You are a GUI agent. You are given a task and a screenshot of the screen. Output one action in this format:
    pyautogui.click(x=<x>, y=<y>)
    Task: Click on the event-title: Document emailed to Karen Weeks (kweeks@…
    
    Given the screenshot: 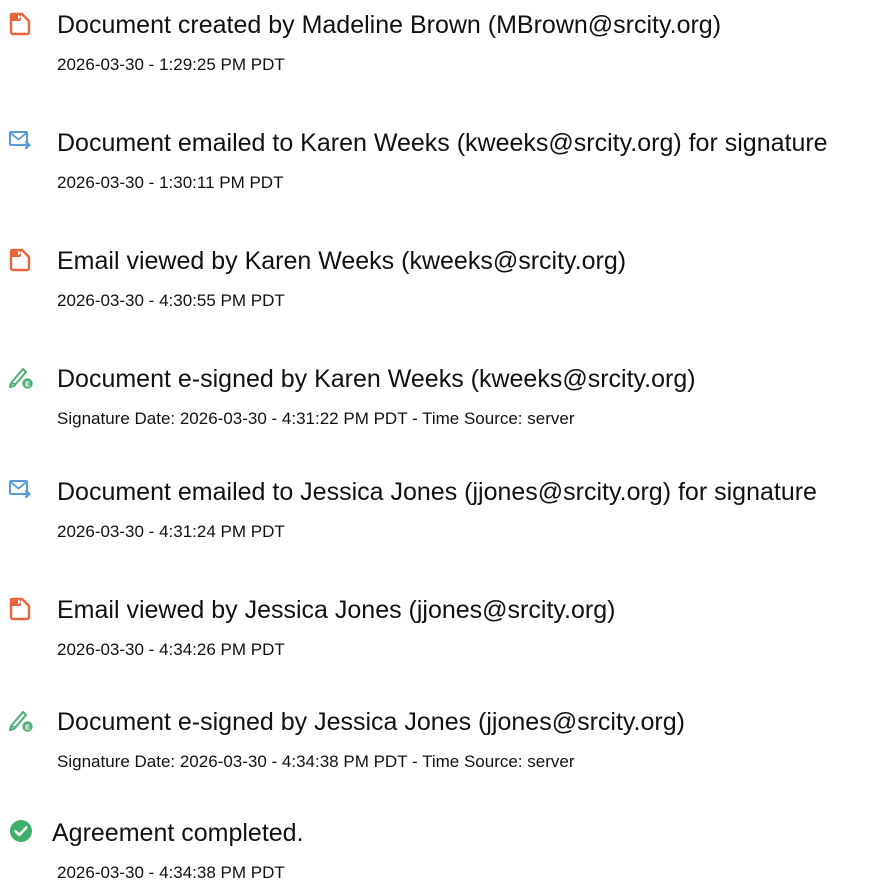 What is the action you would take?
    pyautogui.click(x=442, y=143)
    